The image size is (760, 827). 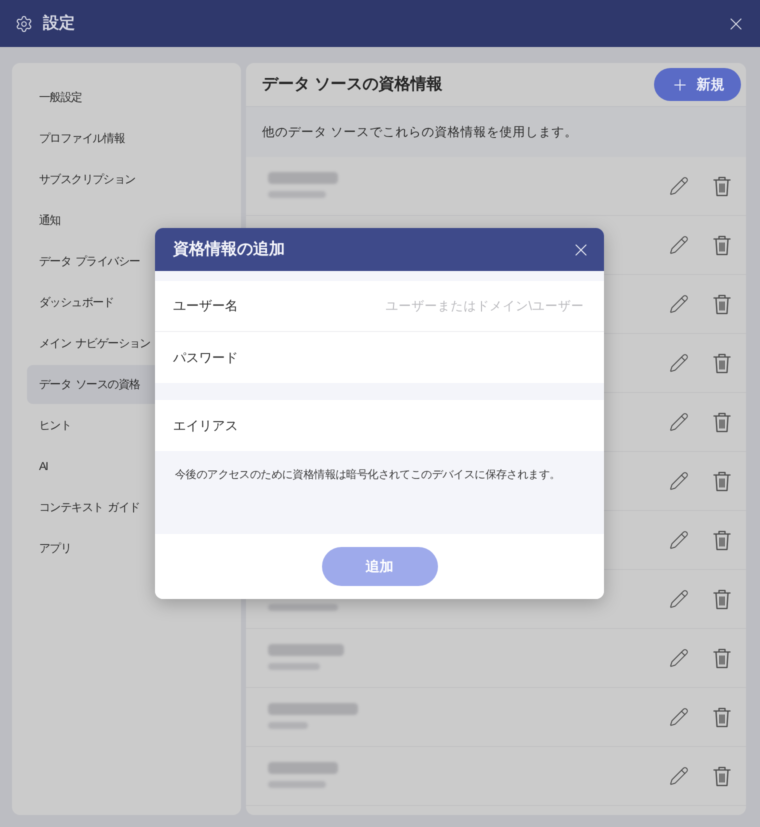 I want to click on input-field: ユーザーまたはドメイン\ユーザー, so click(x=423, y=306).